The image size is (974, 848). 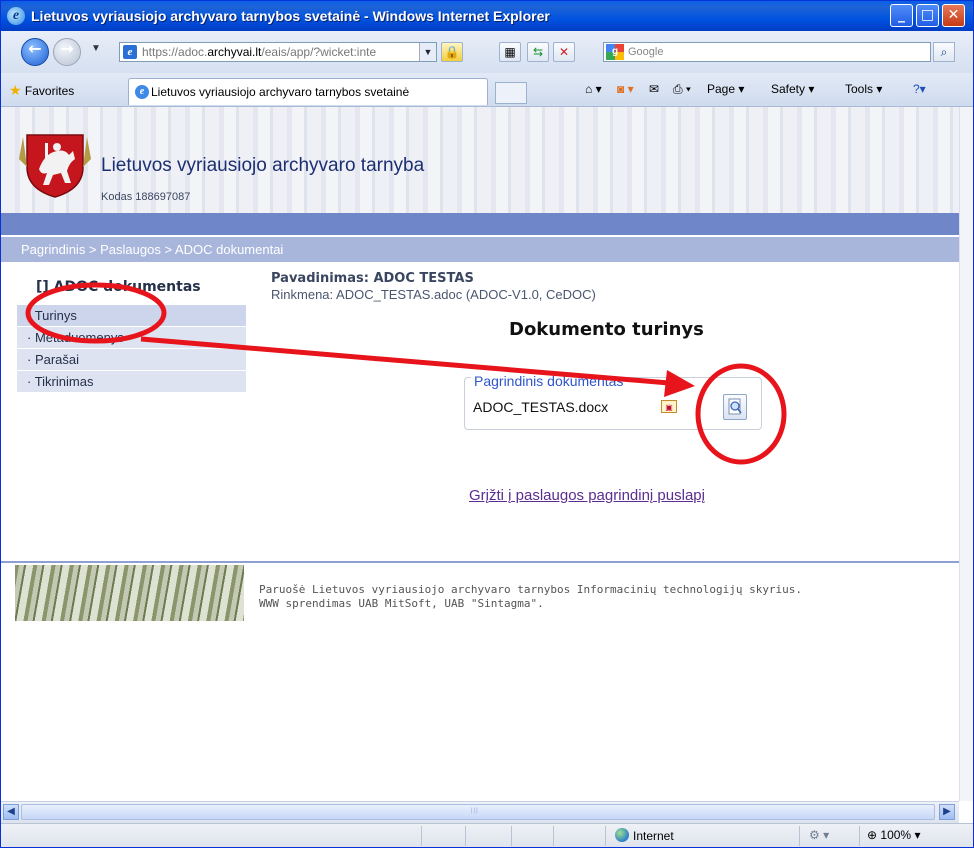 What do you see at coordinates (129, 593) in the screenshot?
I see `footer-image` at bounding box center [129, 593].